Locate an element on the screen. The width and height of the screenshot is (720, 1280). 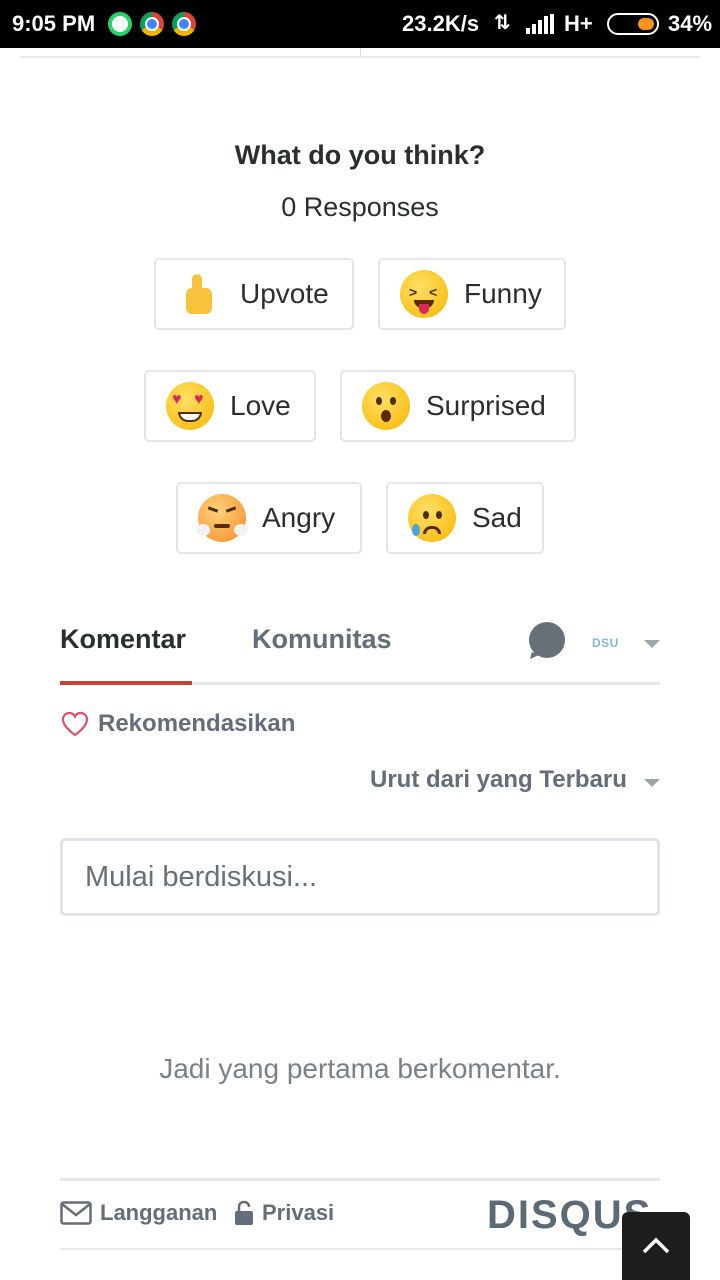
reaction-label: Love is located at coordinates (260, 405).